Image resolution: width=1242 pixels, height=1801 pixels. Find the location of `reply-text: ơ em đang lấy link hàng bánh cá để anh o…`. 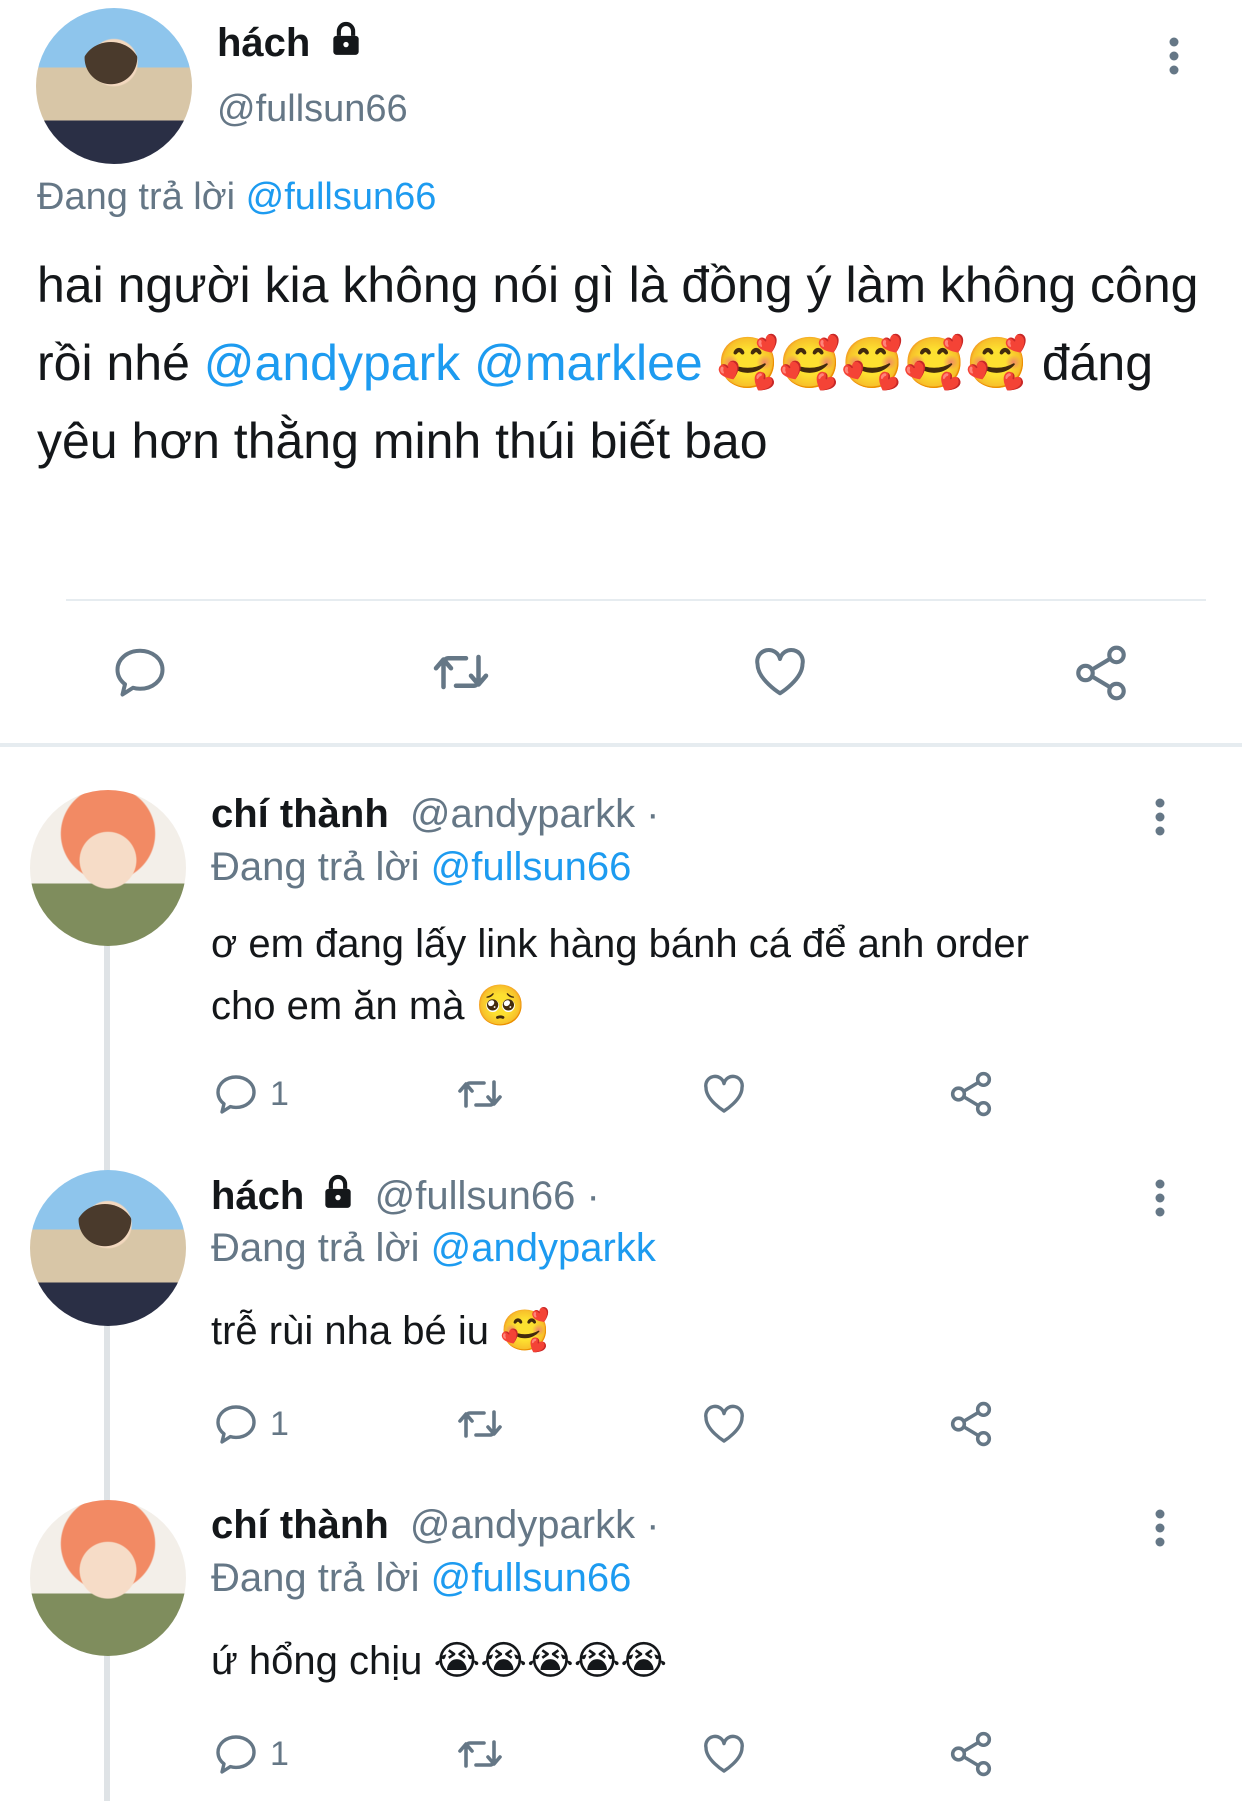

reply-text: ơ em đang lấy link hàng bánh cá để anh o… is located at coordinates (620, 975).